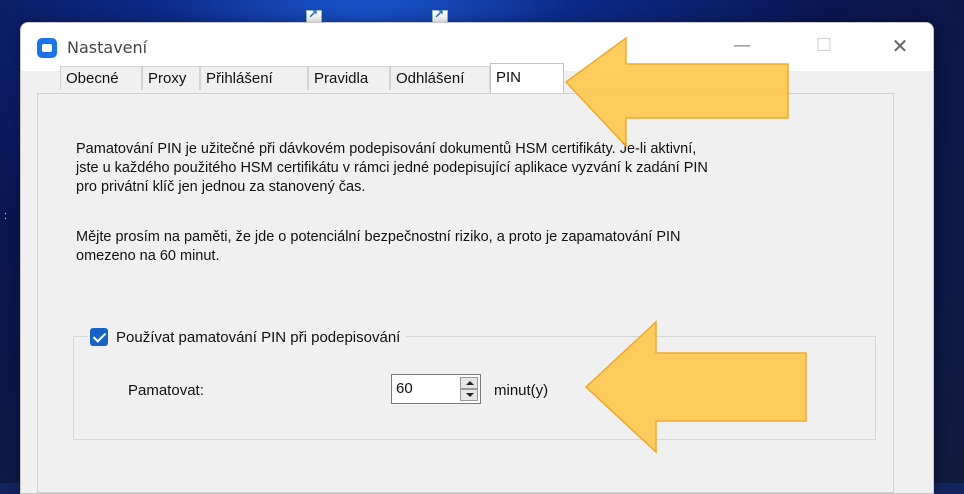 This screenshot has height=494, width=964. I want to click on enable-pin-remember-checkbox, so click(99, 337).